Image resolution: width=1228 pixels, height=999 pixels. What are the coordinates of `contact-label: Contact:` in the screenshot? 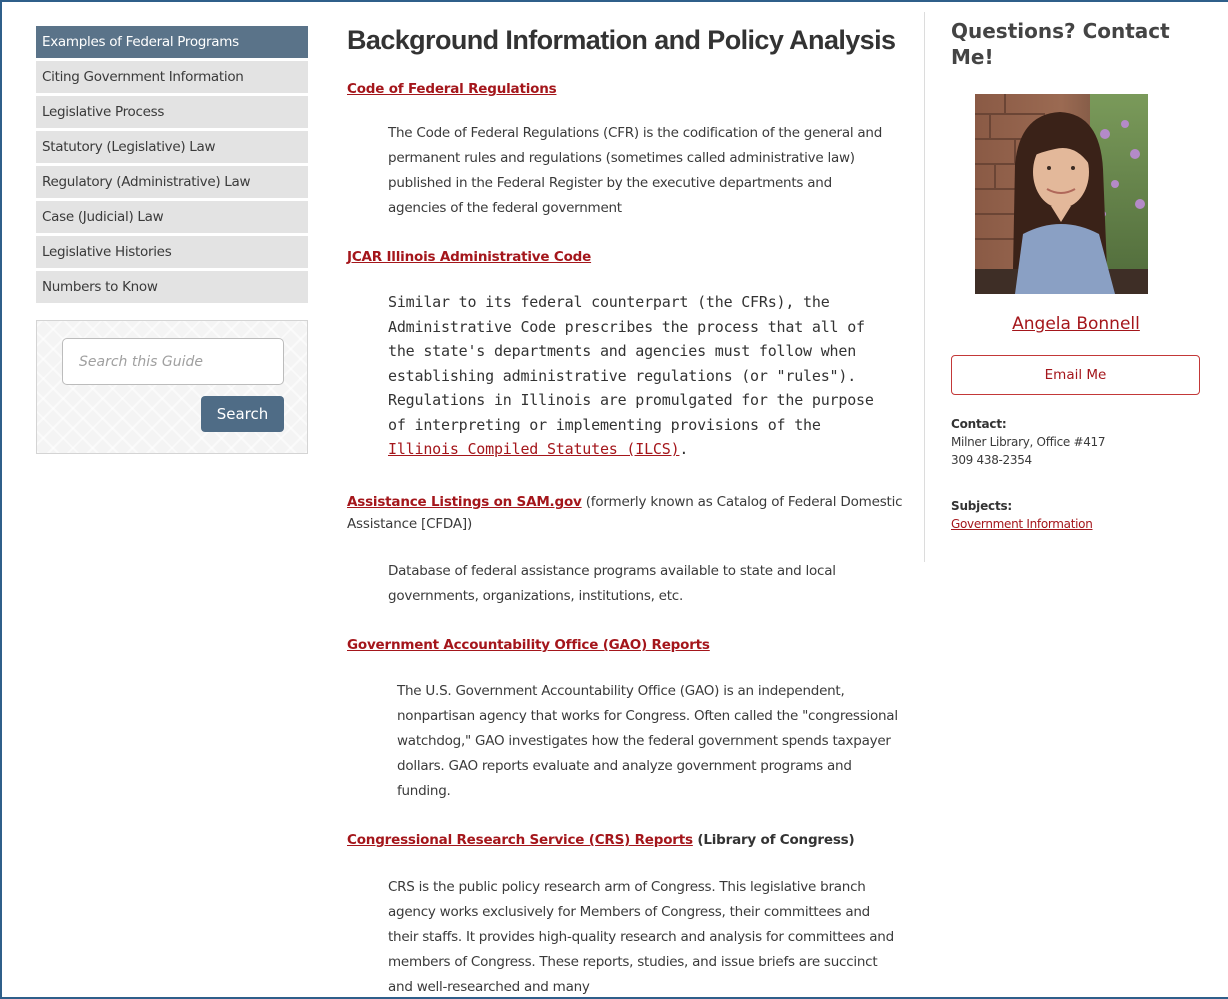 It's located at (979, 424).